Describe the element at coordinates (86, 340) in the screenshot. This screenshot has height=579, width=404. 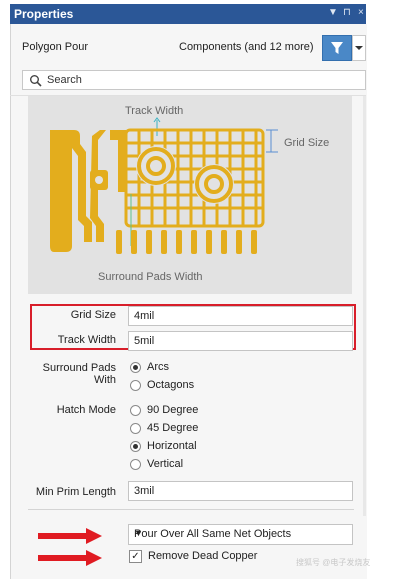
I see `track-width-label: Track Width` at that location.